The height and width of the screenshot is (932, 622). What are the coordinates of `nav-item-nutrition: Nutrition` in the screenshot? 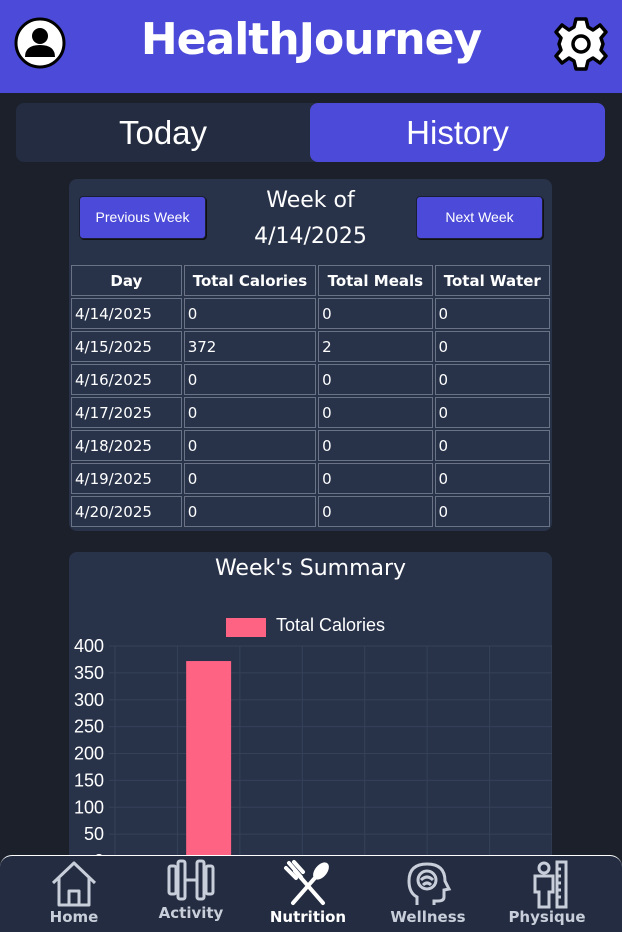 It's located at (308, 894).